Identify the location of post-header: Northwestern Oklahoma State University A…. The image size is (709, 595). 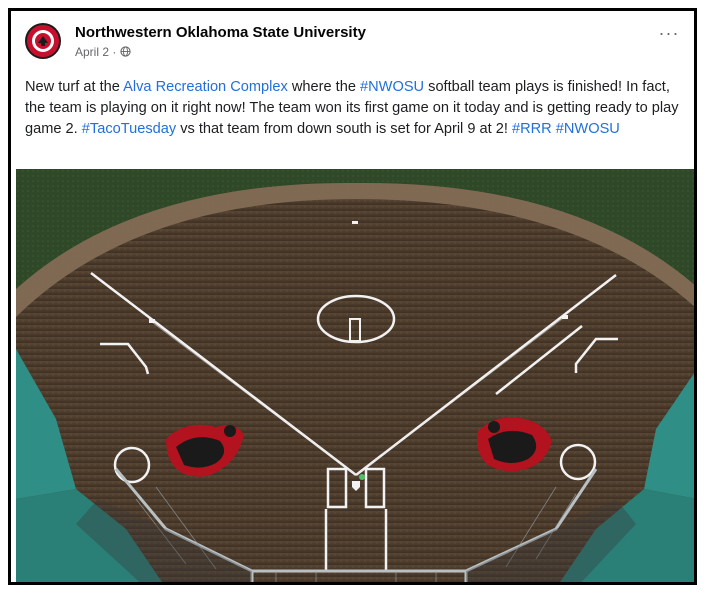
(352, 41).